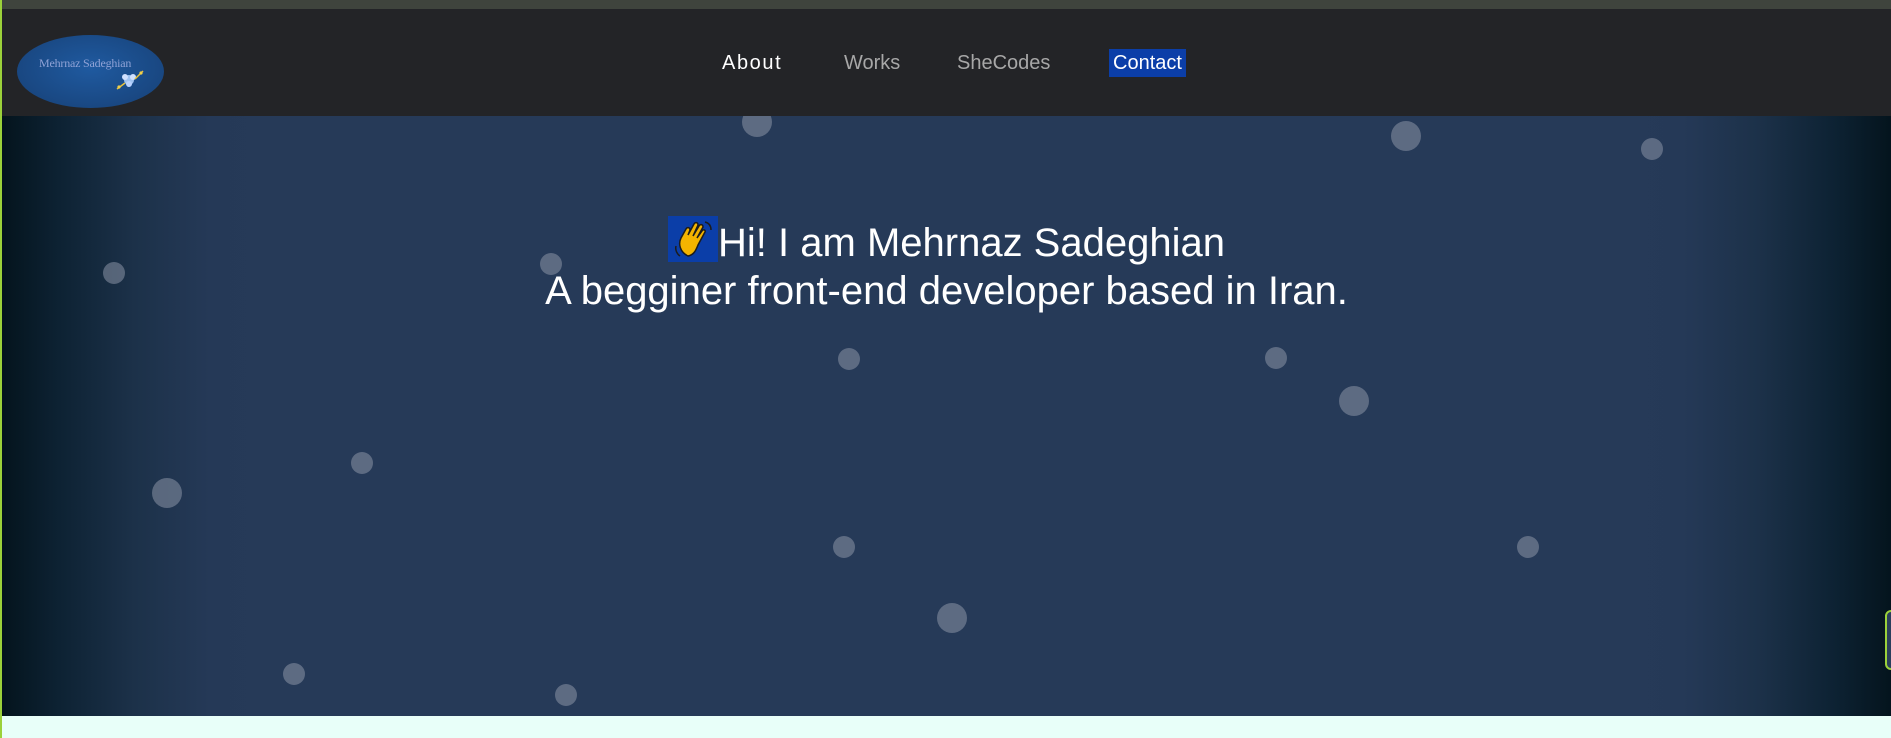 The image size is (1891, 738). I want to click on nav-link-contact: Contact, so click(1147, 63).